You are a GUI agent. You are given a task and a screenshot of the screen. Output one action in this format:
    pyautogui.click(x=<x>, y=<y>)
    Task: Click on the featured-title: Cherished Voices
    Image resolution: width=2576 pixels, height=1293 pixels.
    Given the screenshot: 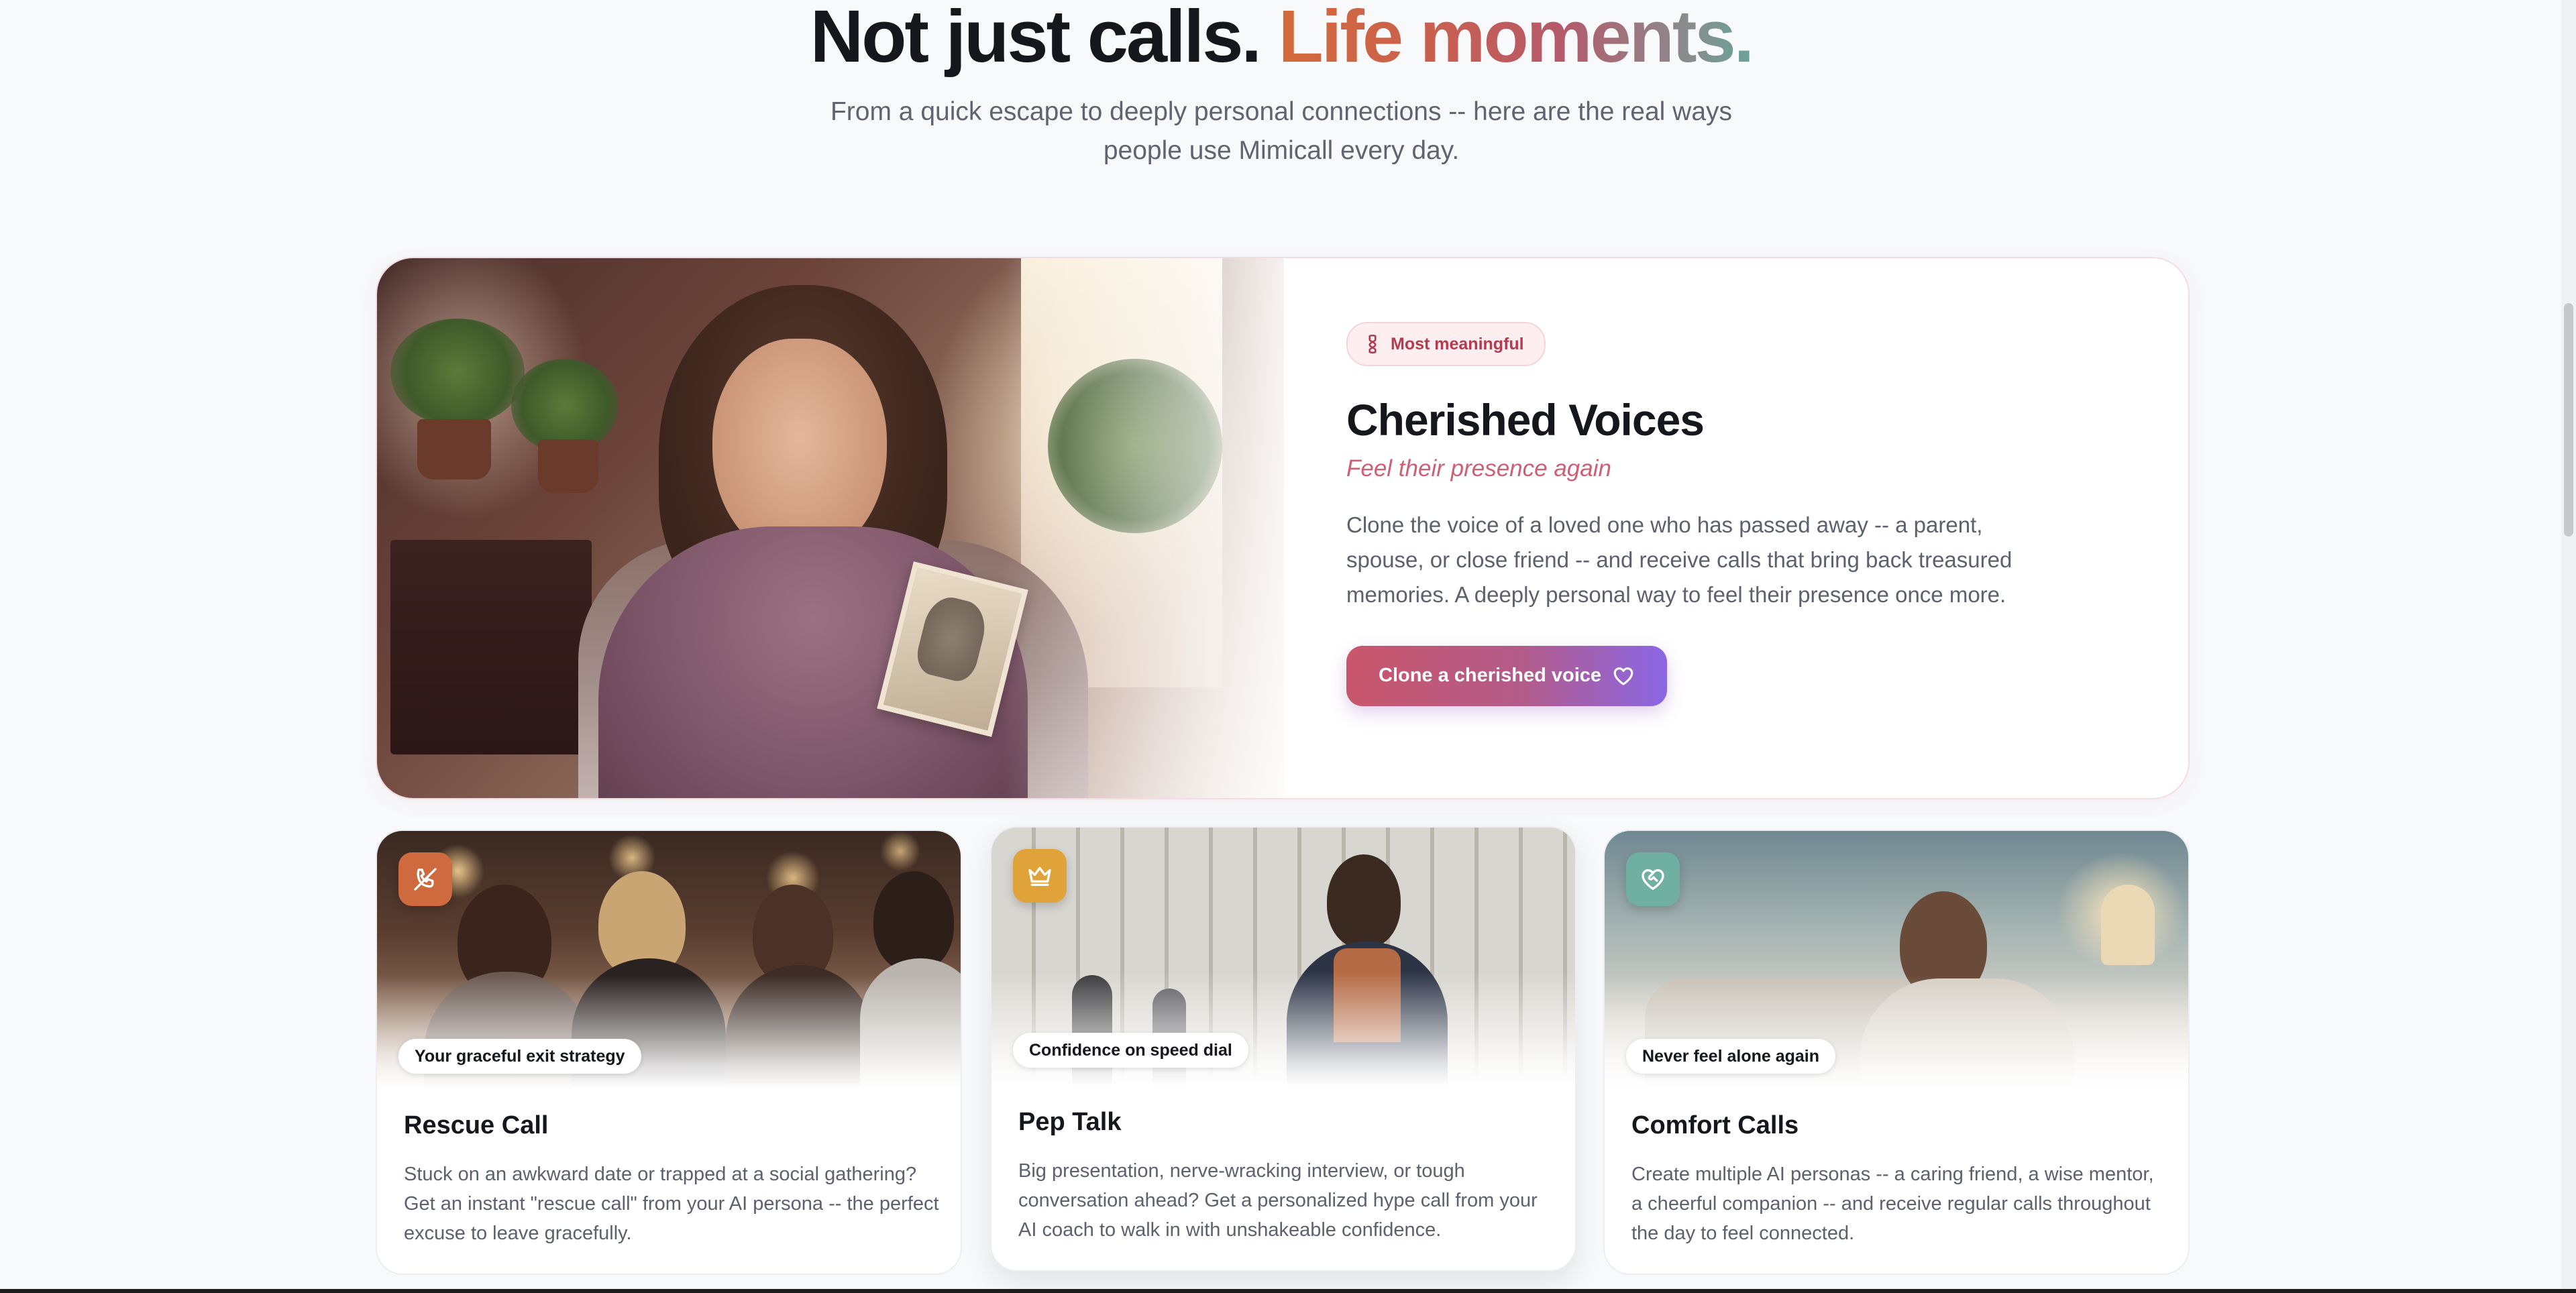 What is the action you would take?
    pyautogui.click(x=1525, y=420)
    